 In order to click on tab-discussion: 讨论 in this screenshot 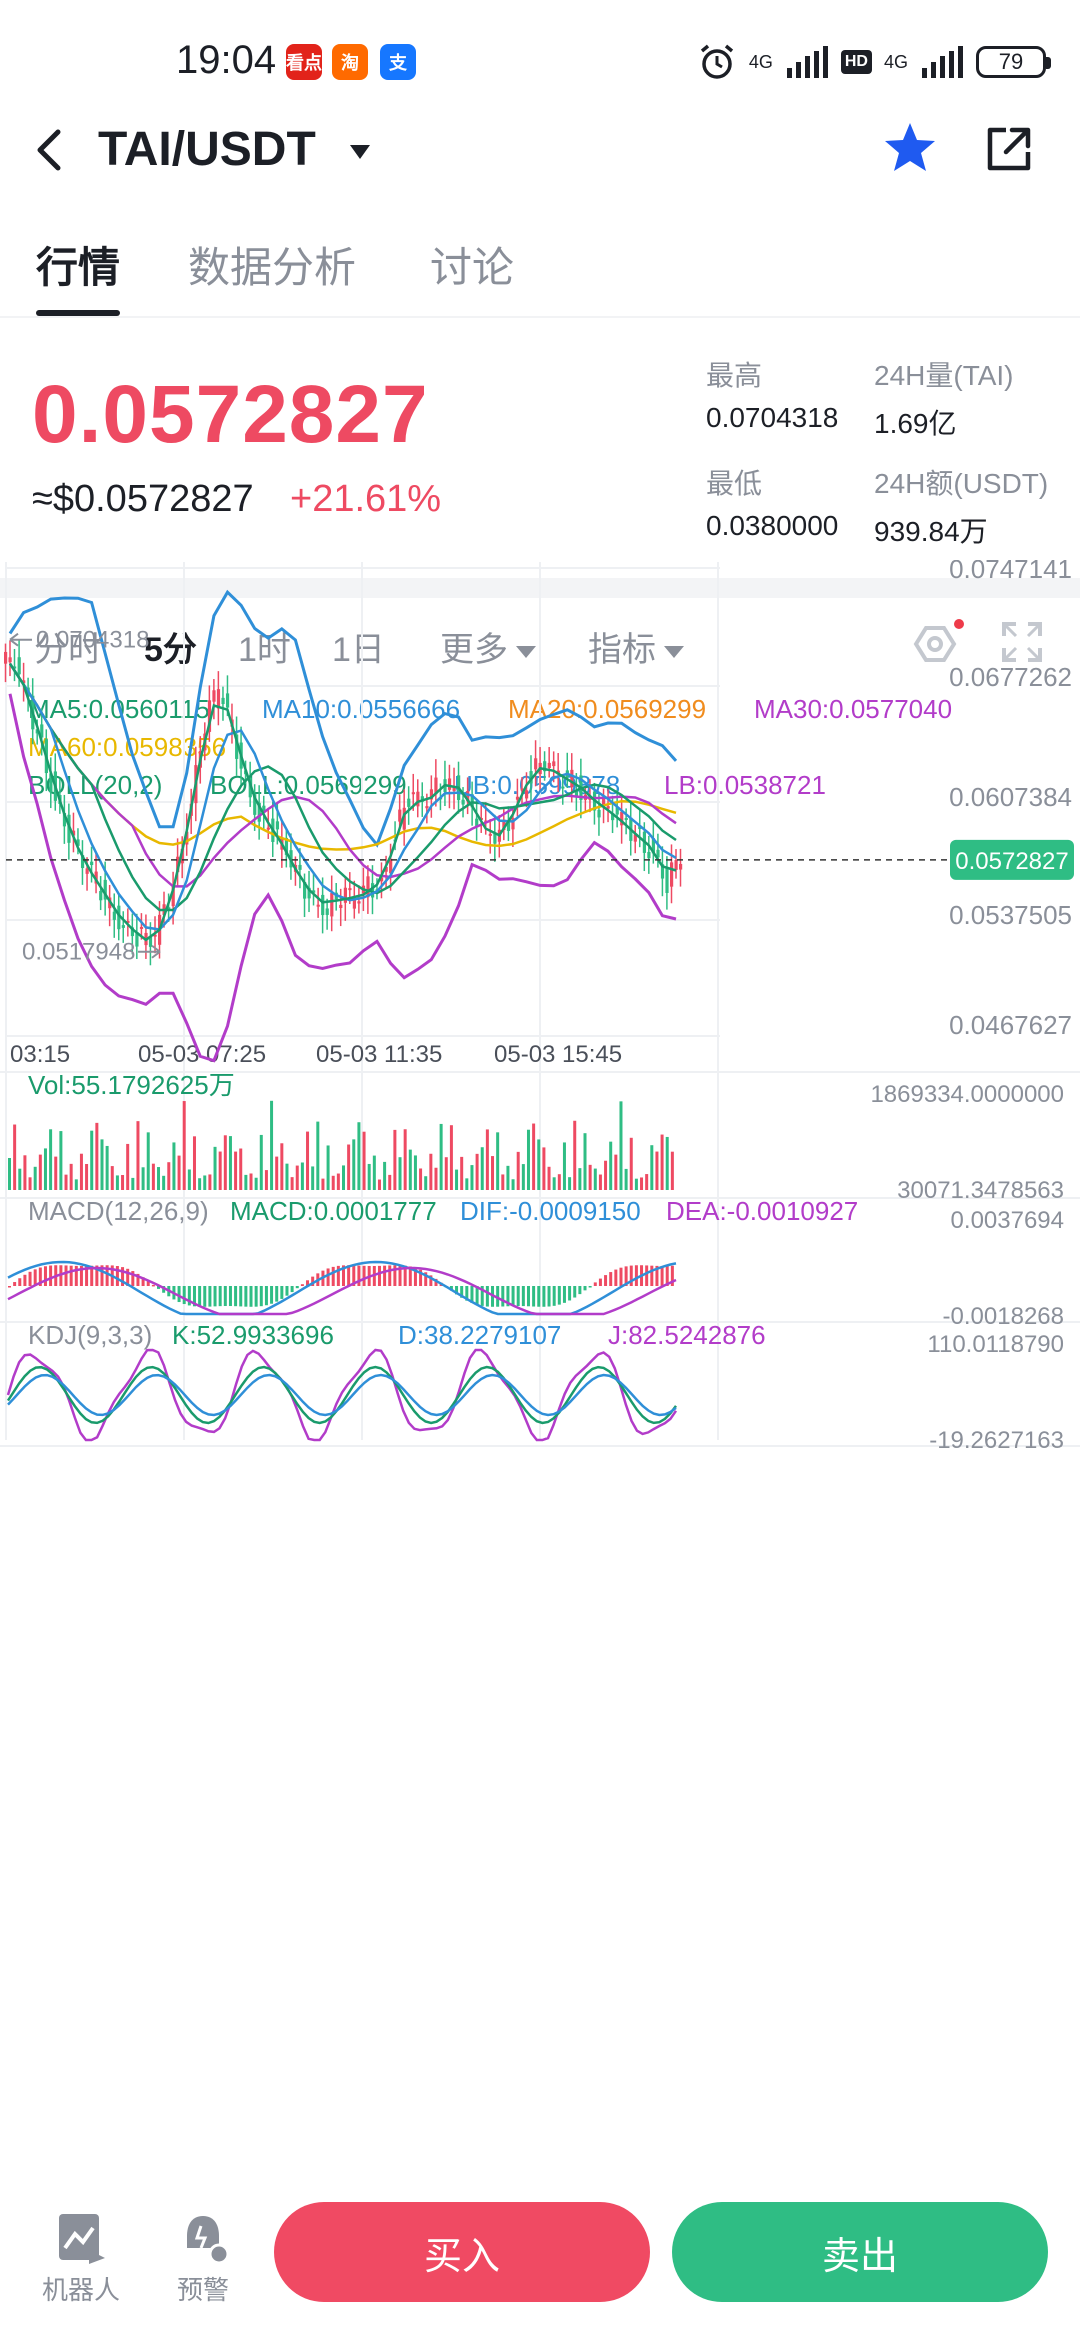, I will do `click(472, 264)`.